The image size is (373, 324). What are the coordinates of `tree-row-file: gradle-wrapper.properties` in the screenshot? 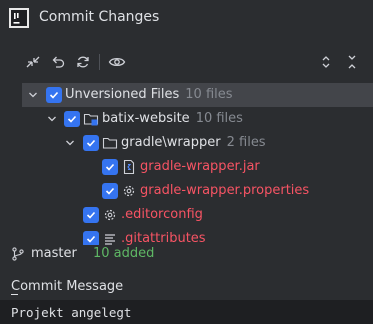 It's located at (197, 191).